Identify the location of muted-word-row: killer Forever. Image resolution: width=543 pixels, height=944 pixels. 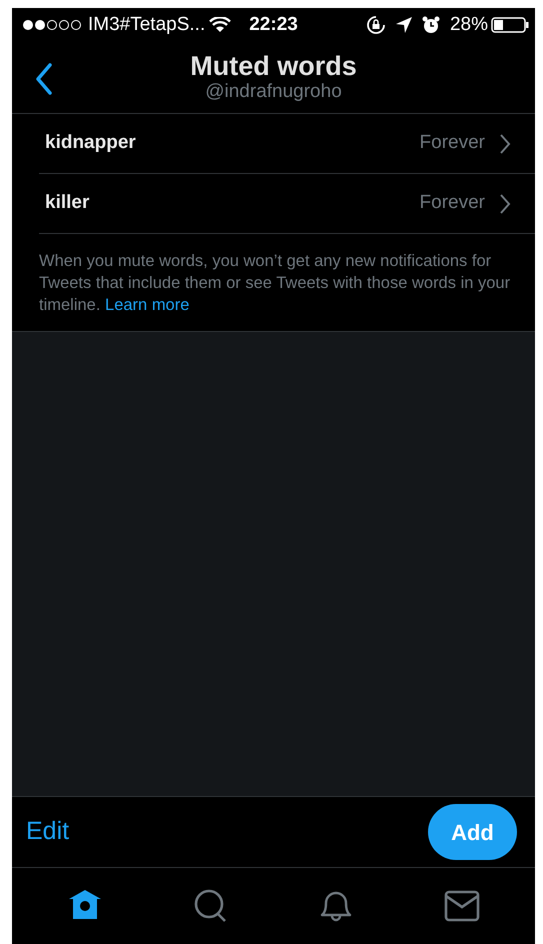
(287, 204).